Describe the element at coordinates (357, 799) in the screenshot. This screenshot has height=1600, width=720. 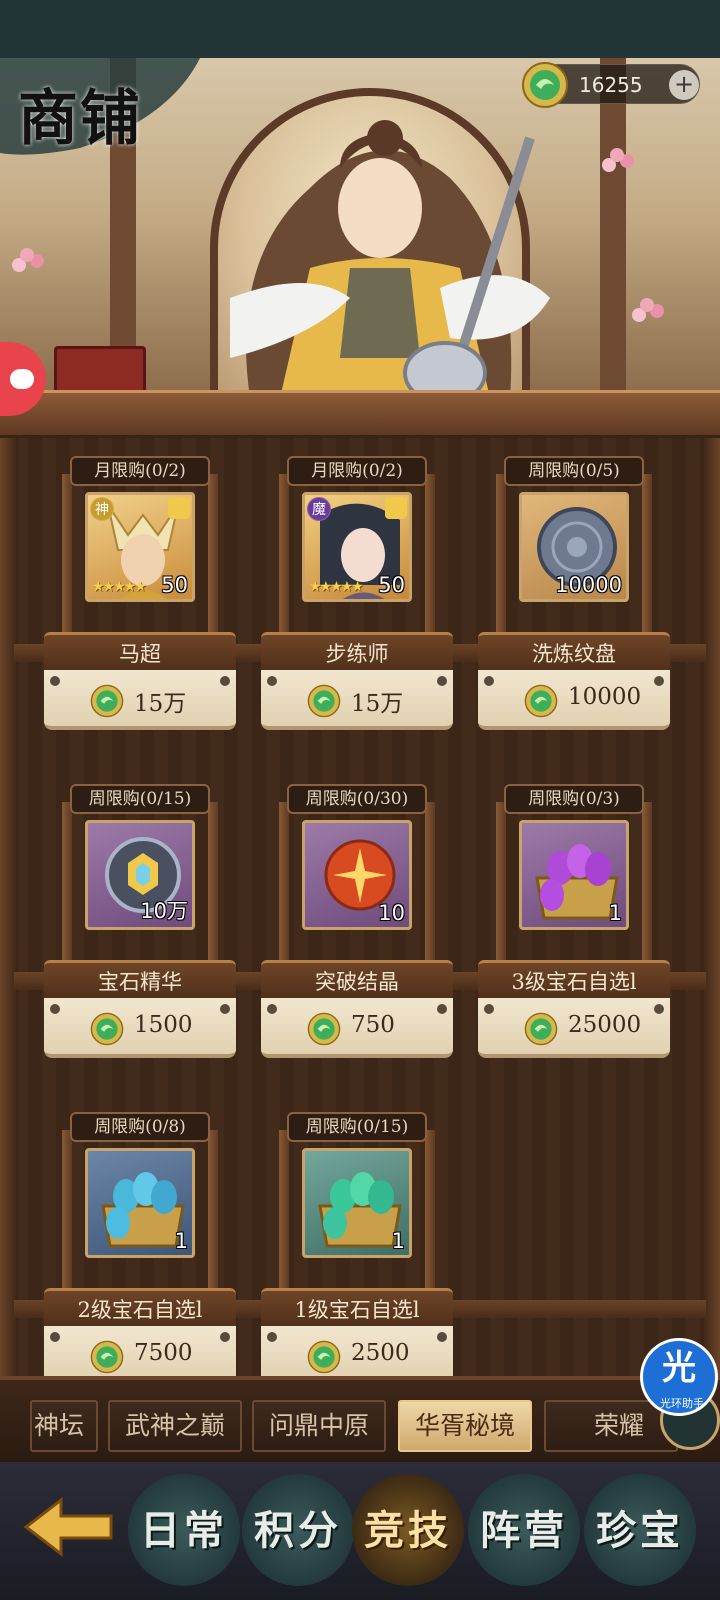
I see `purchase-limit: 周限购(0/30)` at that location.